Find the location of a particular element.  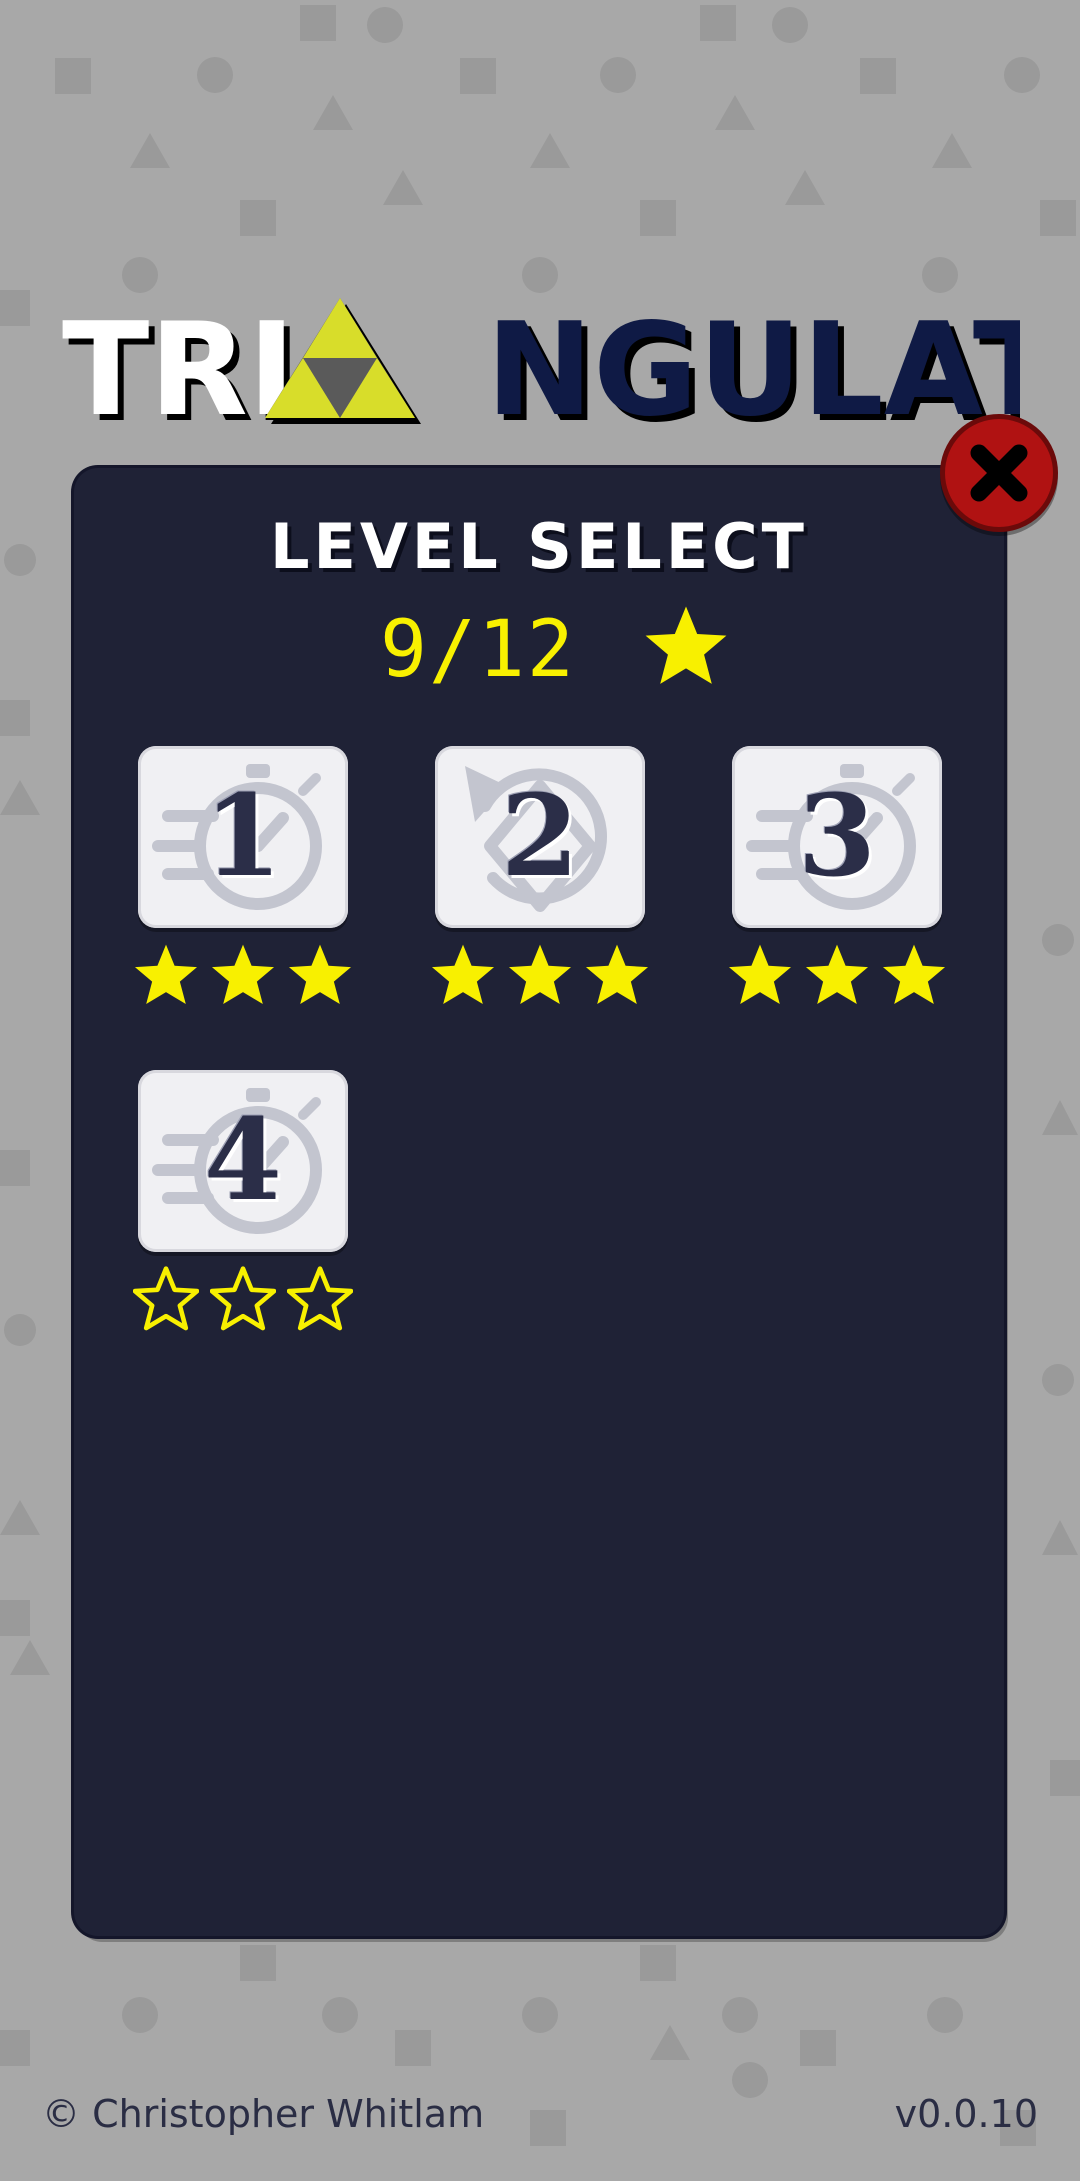

level-number: 3 is located at coordinates (837, 836).